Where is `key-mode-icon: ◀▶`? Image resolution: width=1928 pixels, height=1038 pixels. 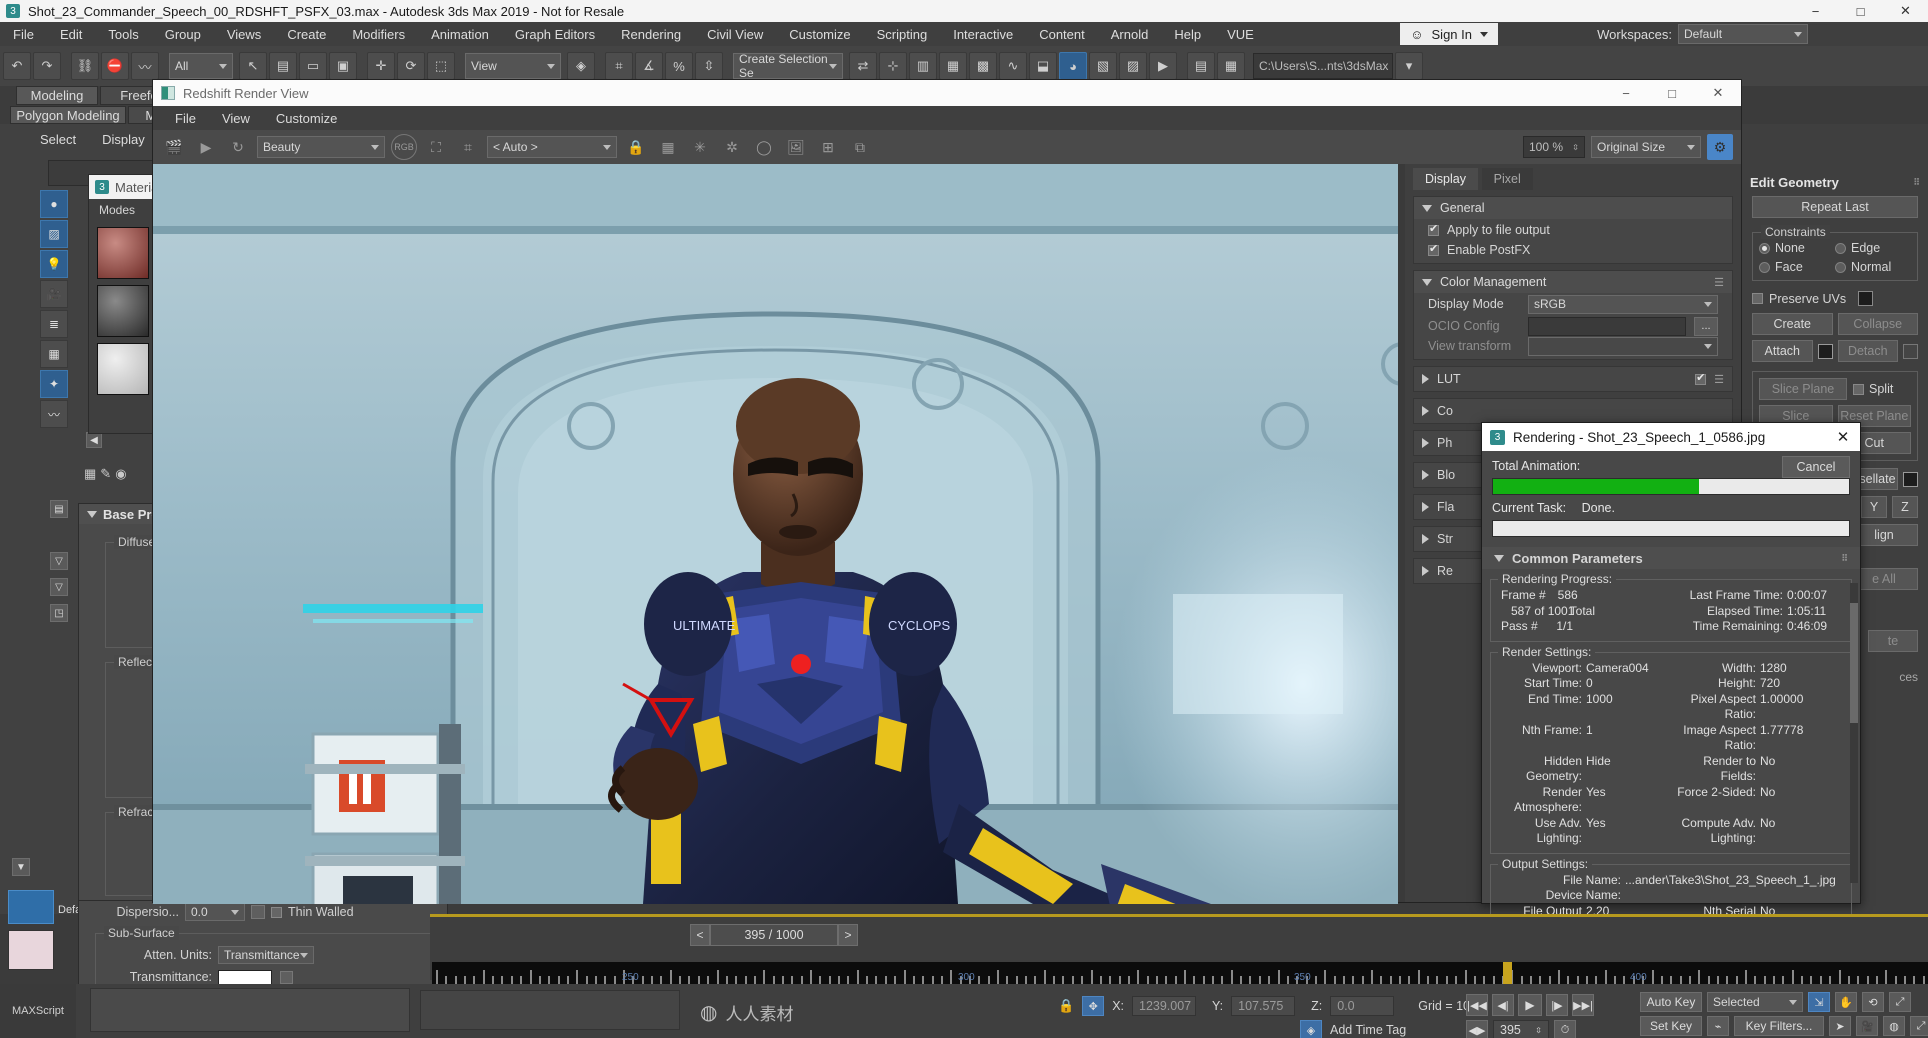
key-mode-icon: ◀▶ is located at coordinates (1477, 1029).